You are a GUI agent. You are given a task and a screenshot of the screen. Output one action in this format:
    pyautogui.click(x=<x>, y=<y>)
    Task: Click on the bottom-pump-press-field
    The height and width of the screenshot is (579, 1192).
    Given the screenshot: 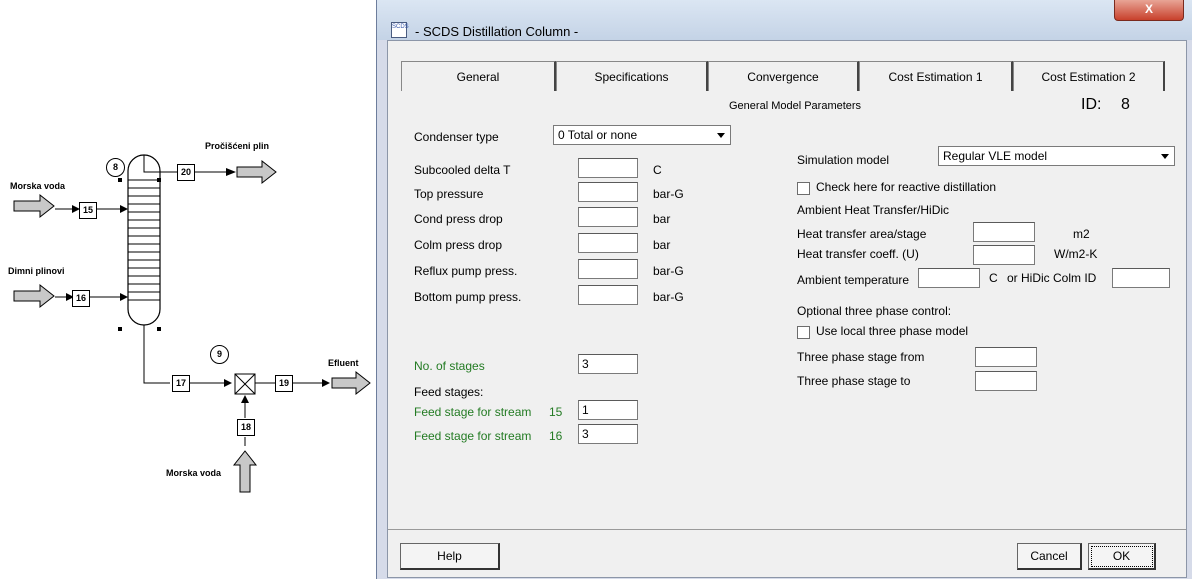 What is the action you would take?
    pyautogui.click(x=608, y=295)
    